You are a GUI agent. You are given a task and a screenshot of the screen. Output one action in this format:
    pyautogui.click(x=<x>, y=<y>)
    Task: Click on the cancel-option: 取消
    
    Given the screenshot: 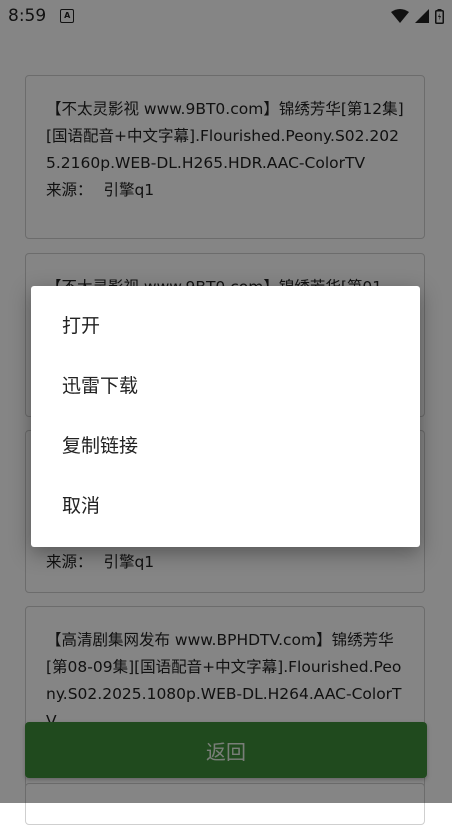 What is the action you would take?
    pyautogui.click(x=225, y=506)
    